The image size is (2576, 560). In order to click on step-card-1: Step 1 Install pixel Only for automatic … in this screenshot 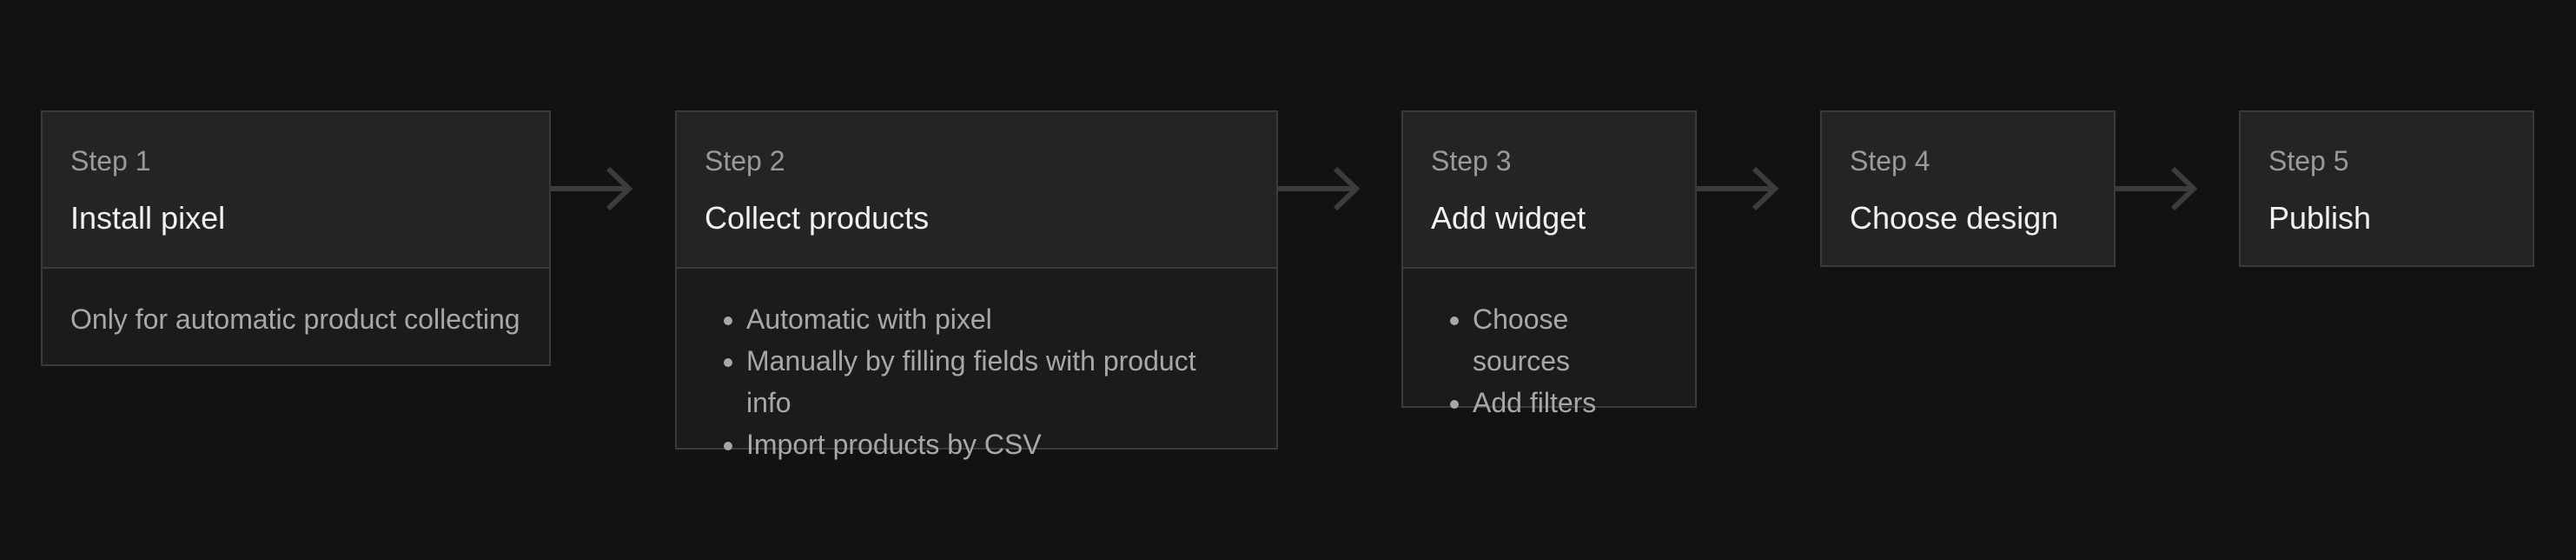, I will do `click(296, 238)`.